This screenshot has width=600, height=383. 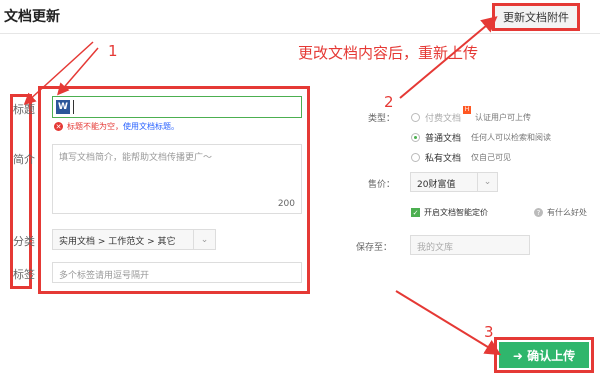 What do you see at coordinates (58, 126) in the screenshot?
I see `error-icon: ✕` at bounding box center [58, 126].